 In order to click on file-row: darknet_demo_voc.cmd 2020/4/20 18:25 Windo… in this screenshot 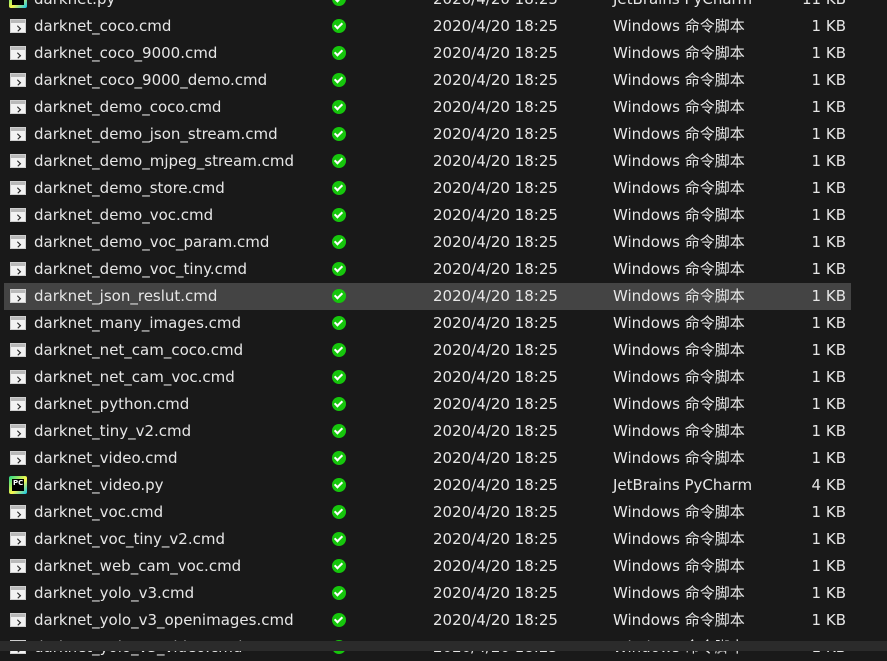, I will do `click(443, 215)`.